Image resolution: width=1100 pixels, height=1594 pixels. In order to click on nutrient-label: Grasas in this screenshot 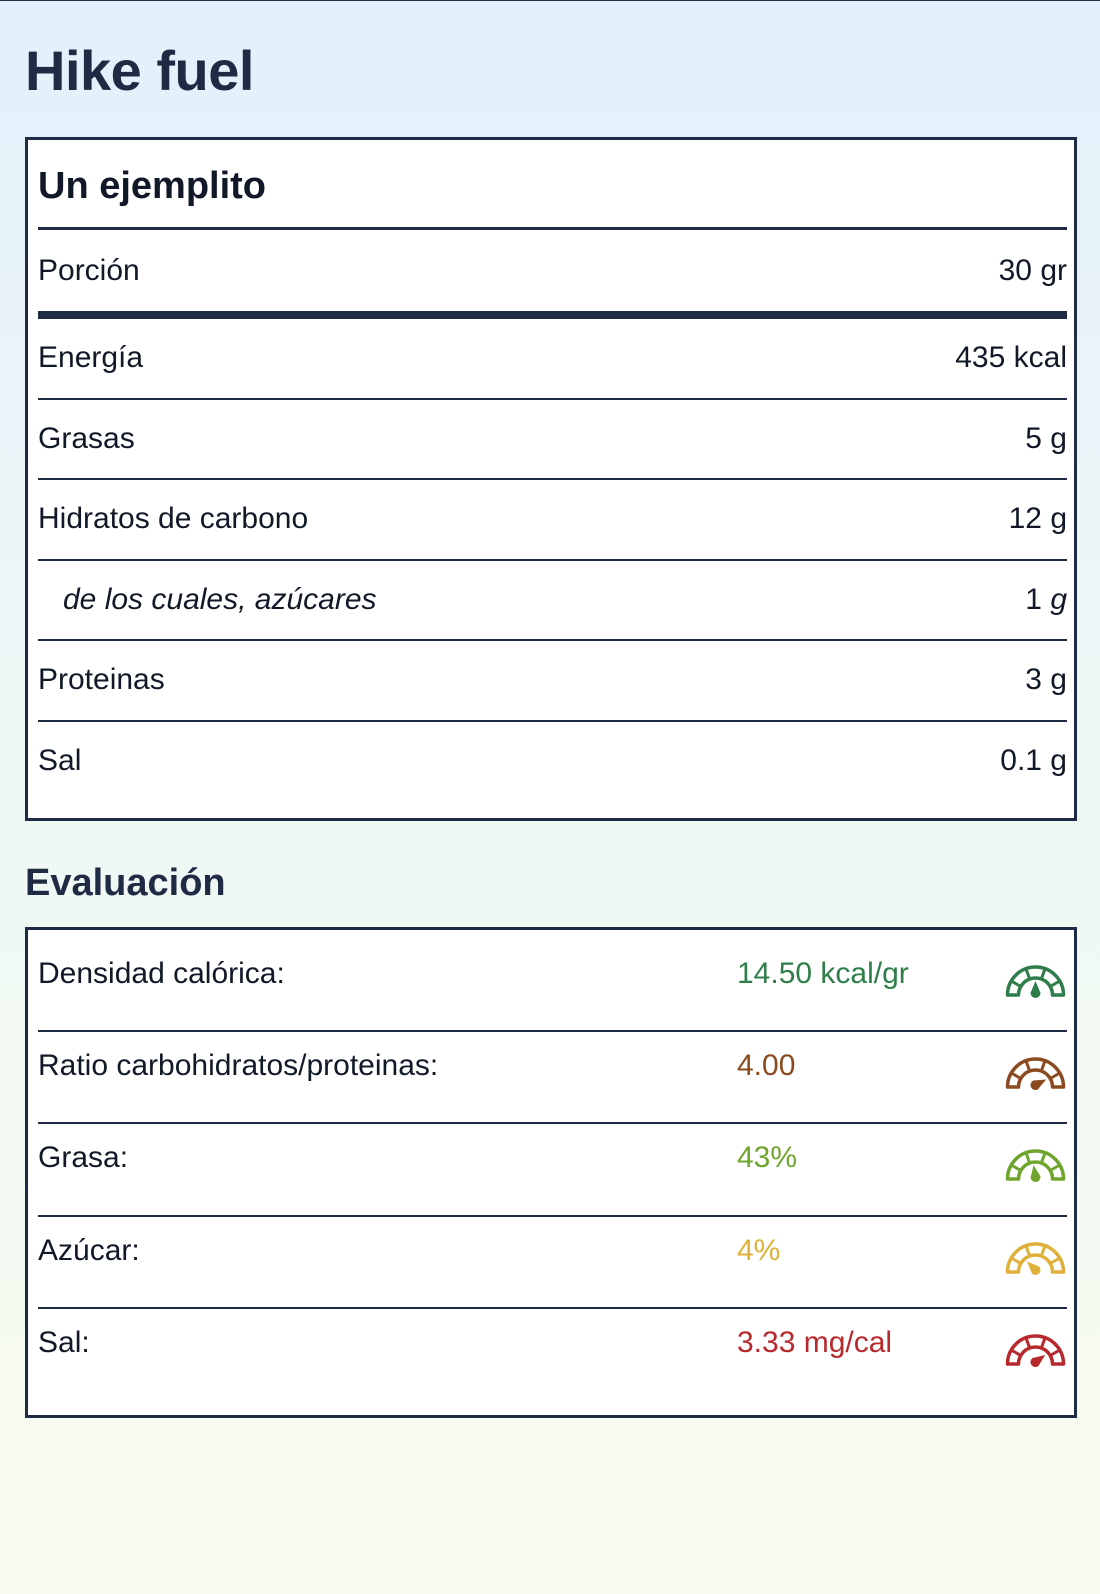, I will do `click(86, 438)`.